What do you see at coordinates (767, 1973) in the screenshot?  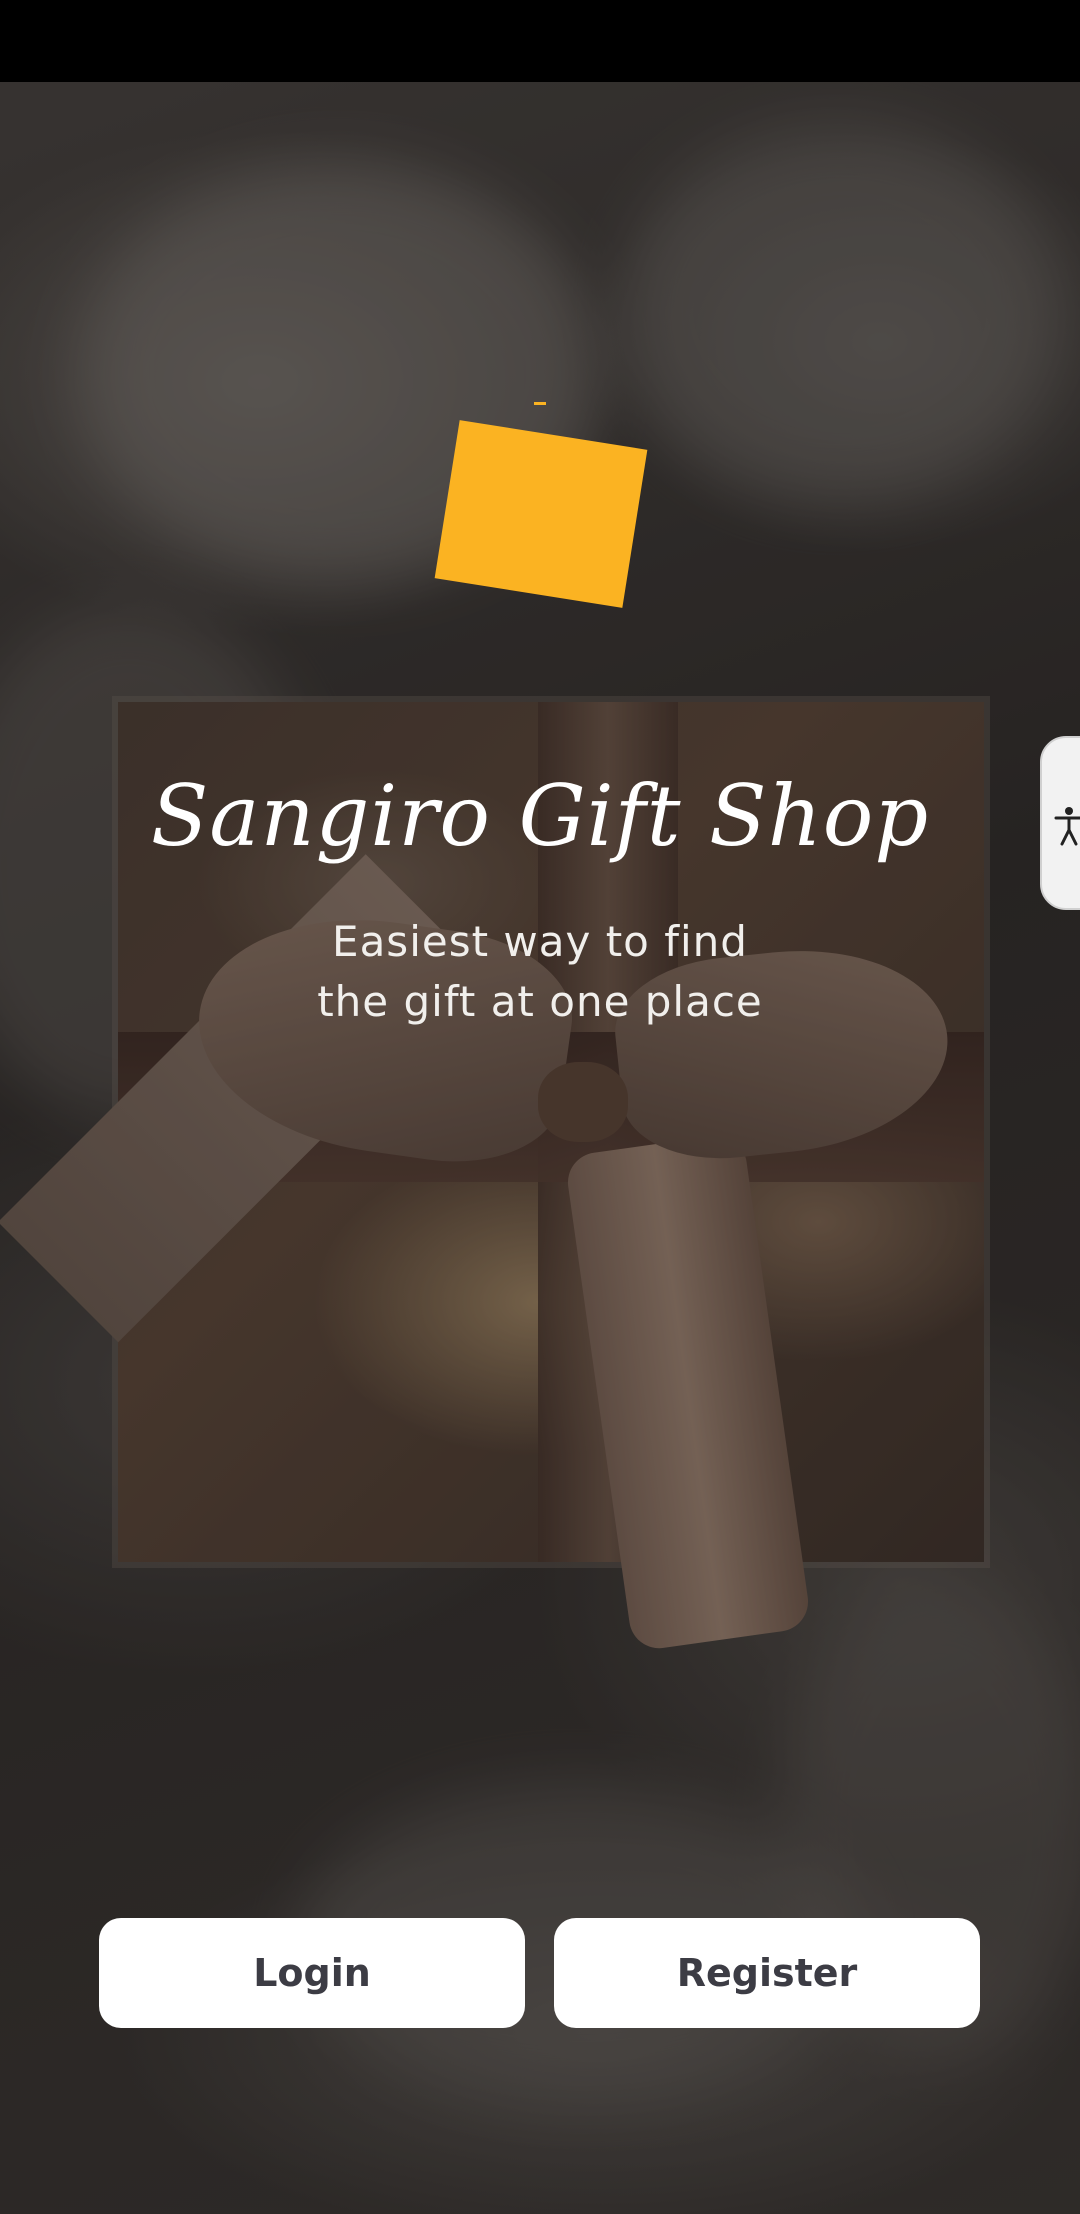 I see `register-button: Register` at bounding box center [767, 1973].